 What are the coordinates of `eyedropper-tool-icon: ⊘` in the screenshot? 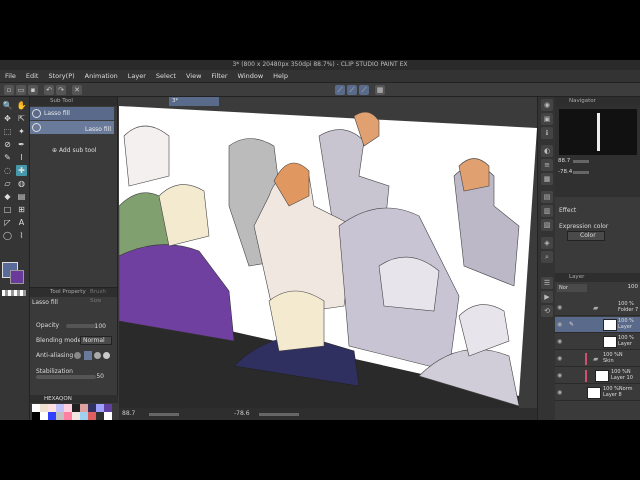 It's located at (7, 144).